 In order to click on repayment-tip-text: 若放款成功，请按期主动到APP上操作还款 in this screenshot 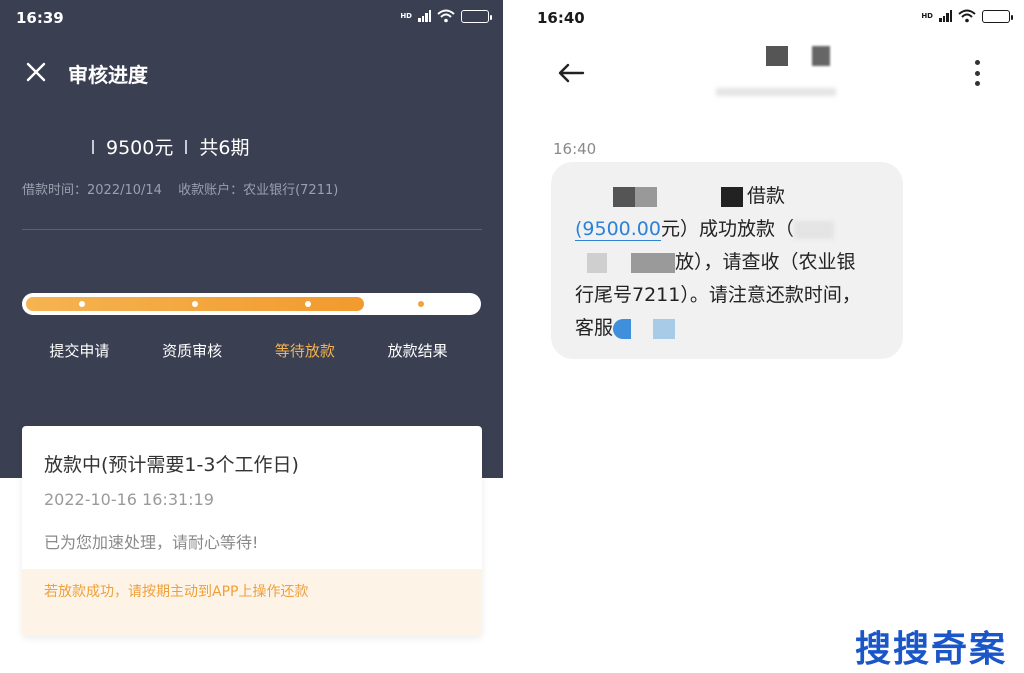, I will do `click(176, 592)`.